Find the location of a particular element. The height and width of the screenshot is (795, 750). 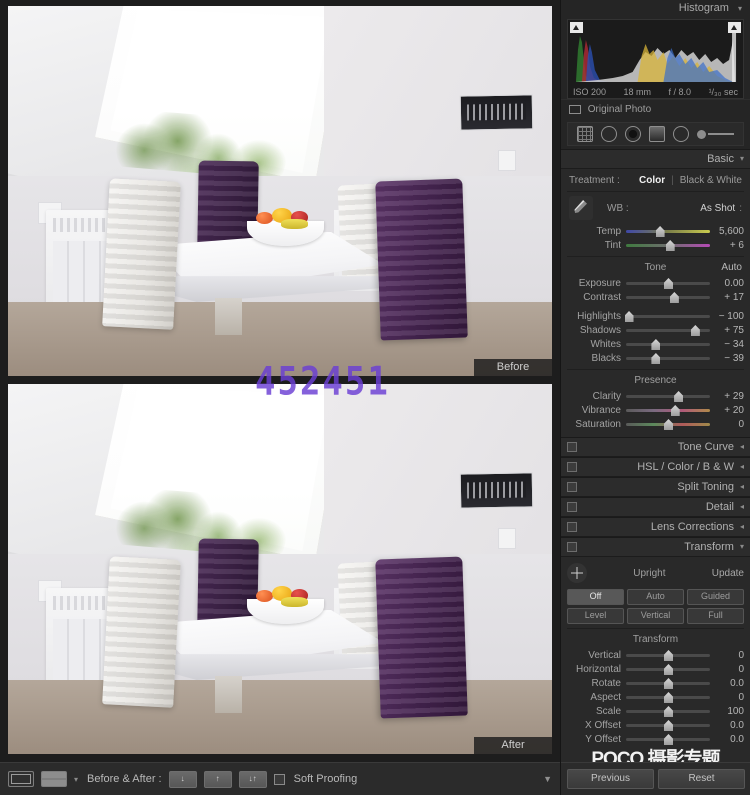

scale-slider-row: Scale 100 is located at coordinates (655, 711).